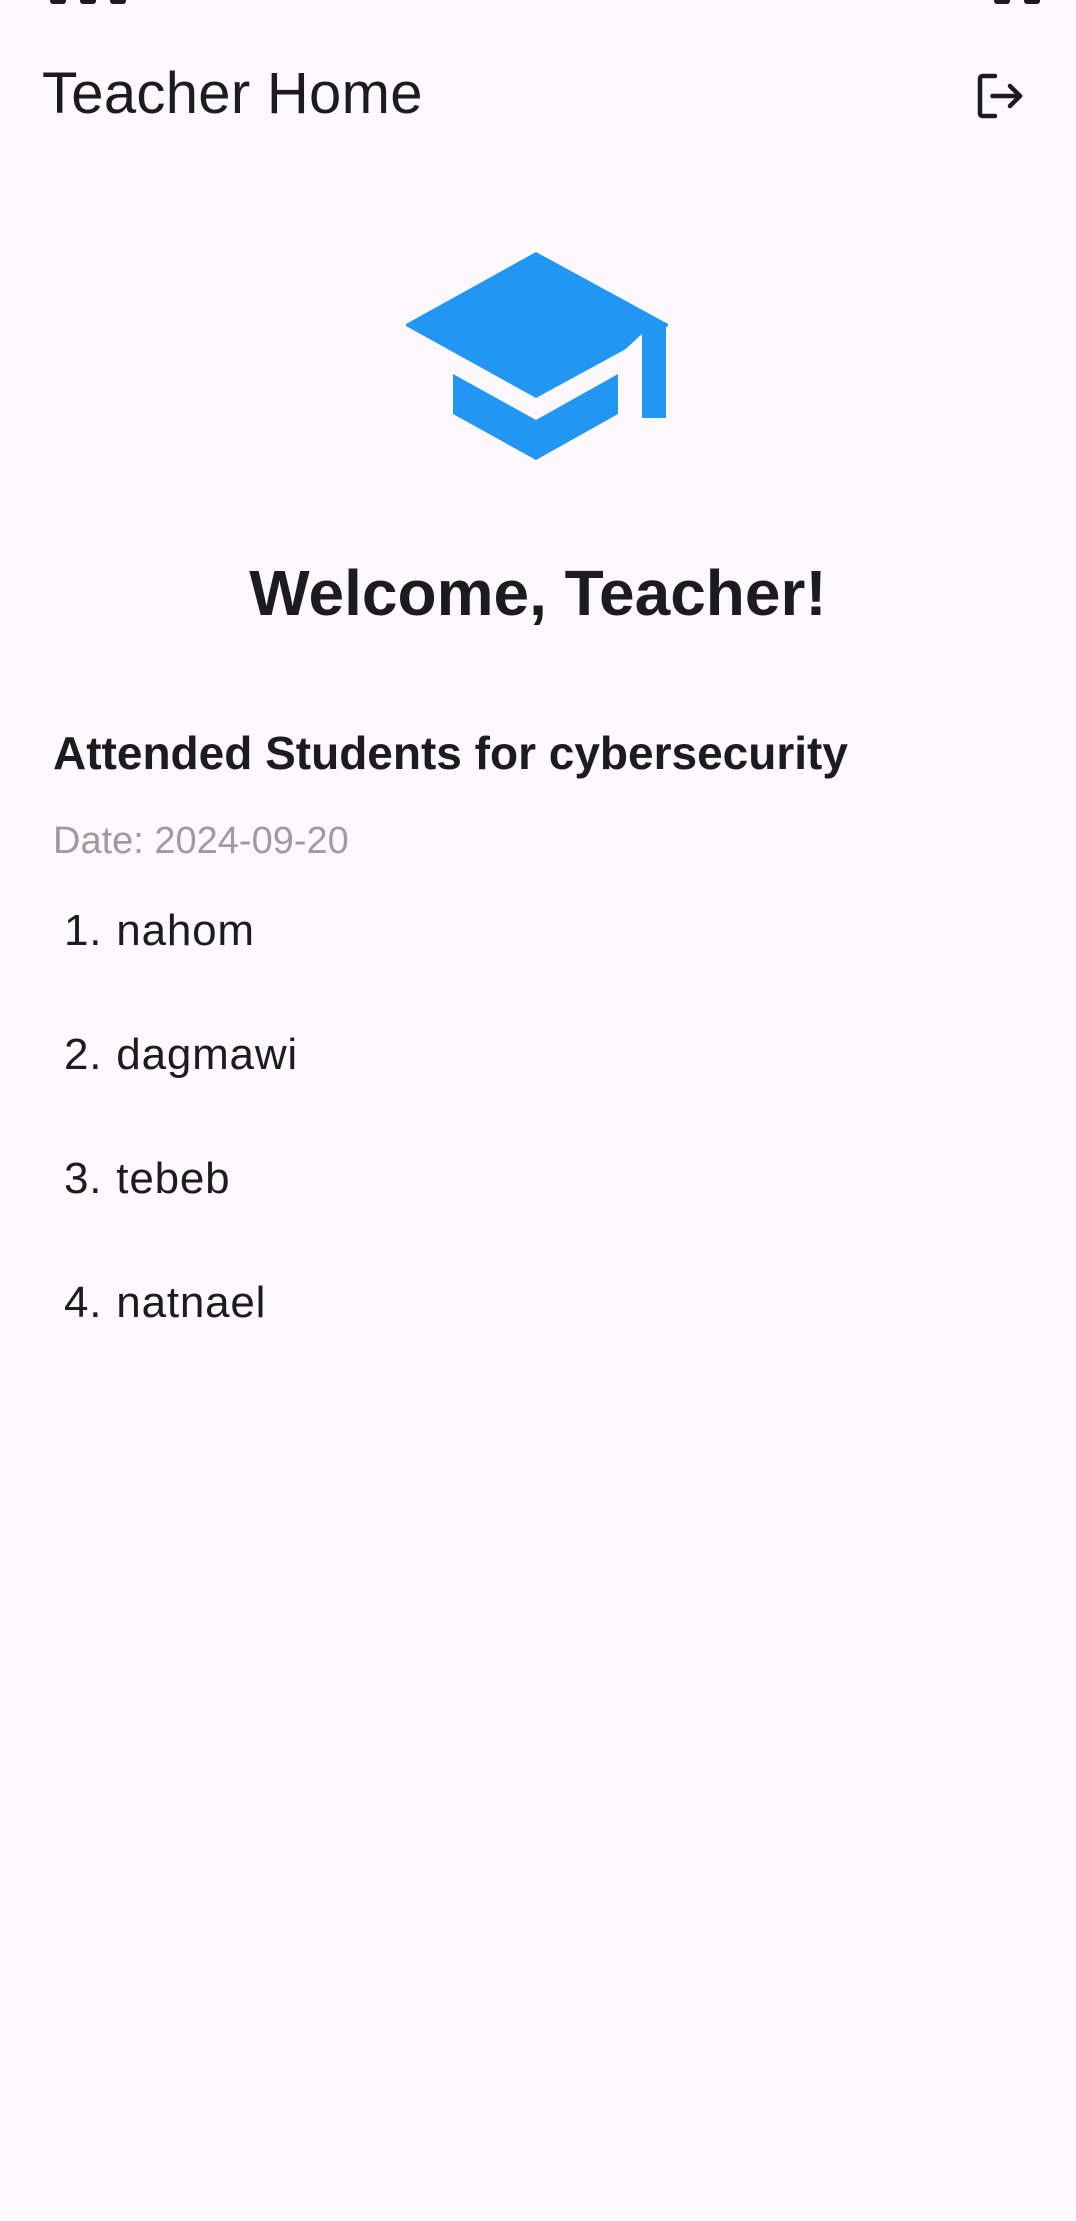 This screenshot has height=2221, width=1076. What do you see at coordinates (538, 93) in the screenshot?
I see `app-bar: Teacher Home` at bounding box center [538, 93].